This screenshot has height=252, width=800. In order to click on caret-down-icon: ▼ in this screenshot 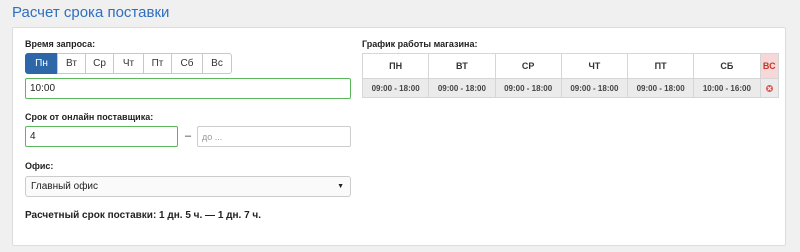, I will do `click(340, 186)`.